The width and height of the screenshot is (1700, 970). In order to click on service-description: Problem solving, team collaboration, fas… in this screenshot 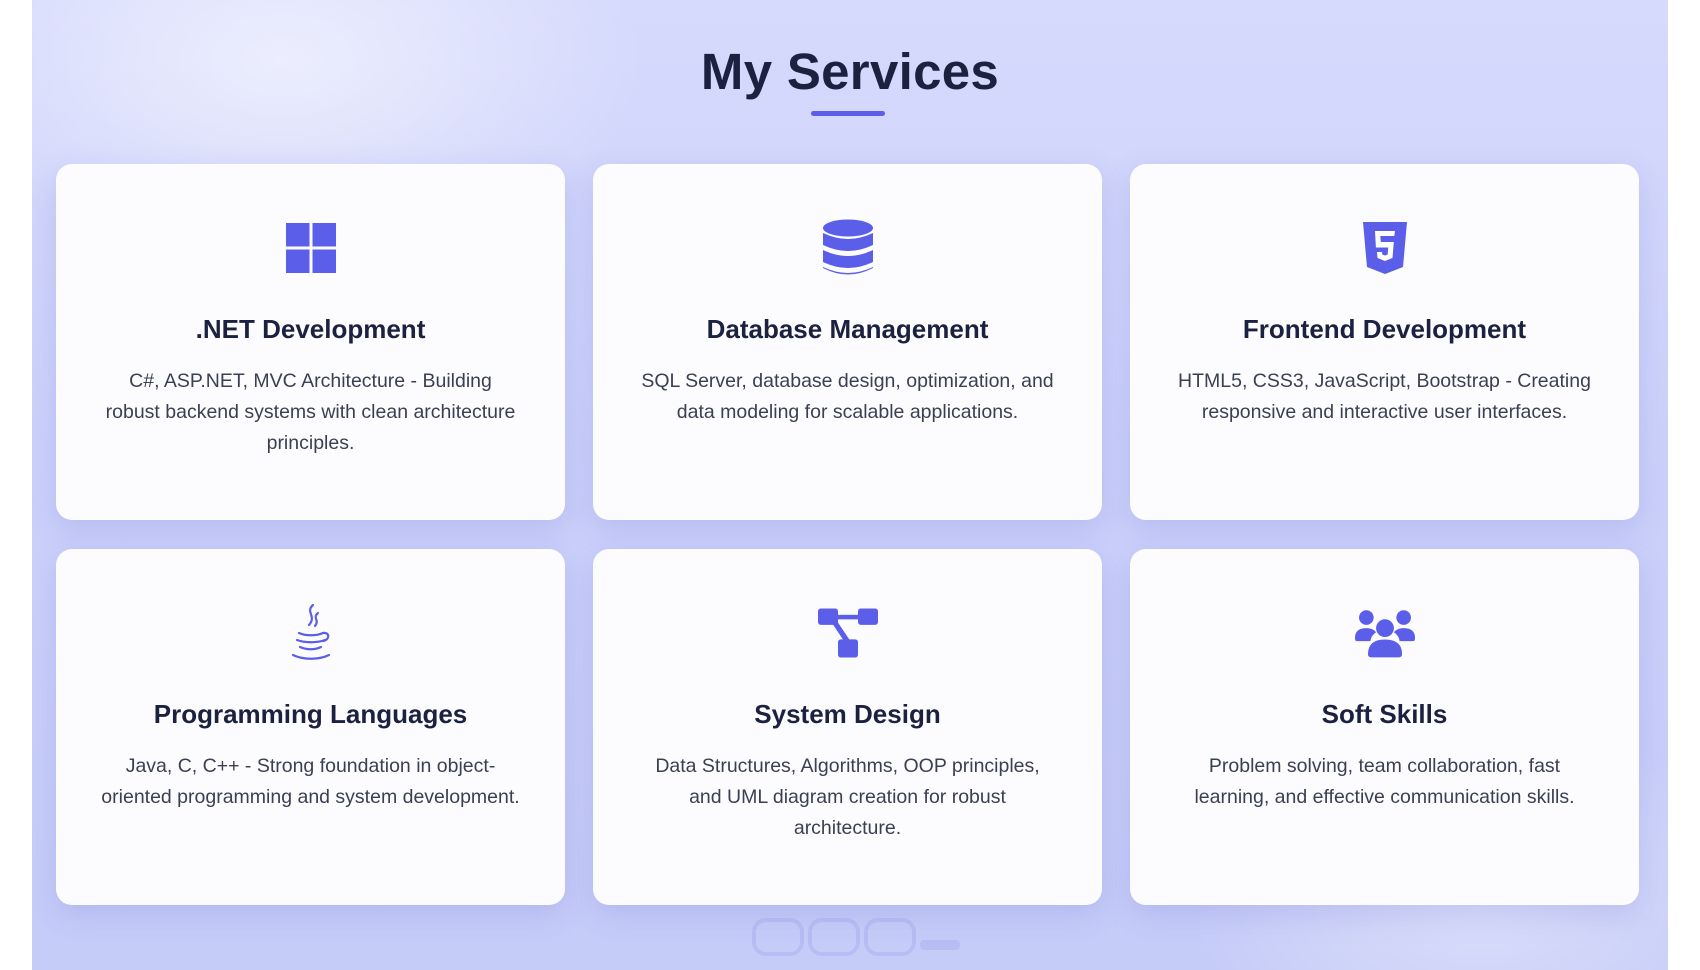, I will do `click(1384, 781)`.